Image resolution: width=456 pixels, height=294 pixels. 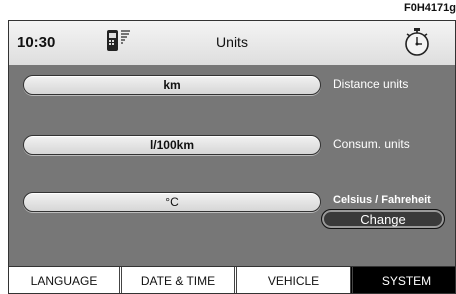 I want to click on screen-title: Units, so click(x=232, y=42).